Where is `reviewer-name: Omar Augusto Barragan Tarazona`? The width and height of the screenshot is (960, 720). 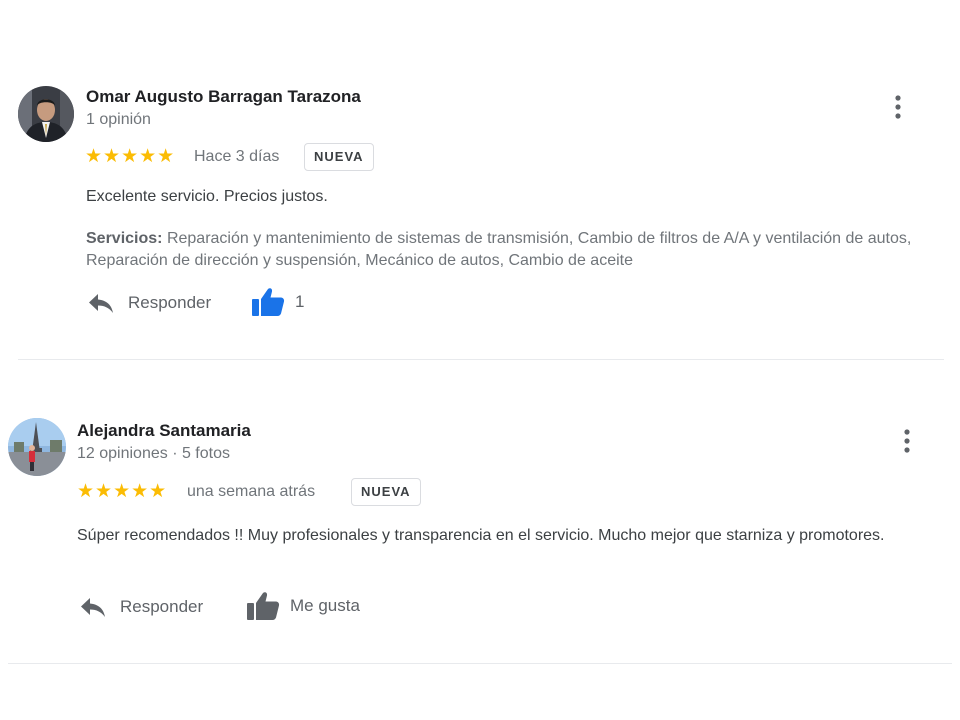 reviewer-name: Omar Augusto Barragan Tarazona is located at coordinates (223, 97).